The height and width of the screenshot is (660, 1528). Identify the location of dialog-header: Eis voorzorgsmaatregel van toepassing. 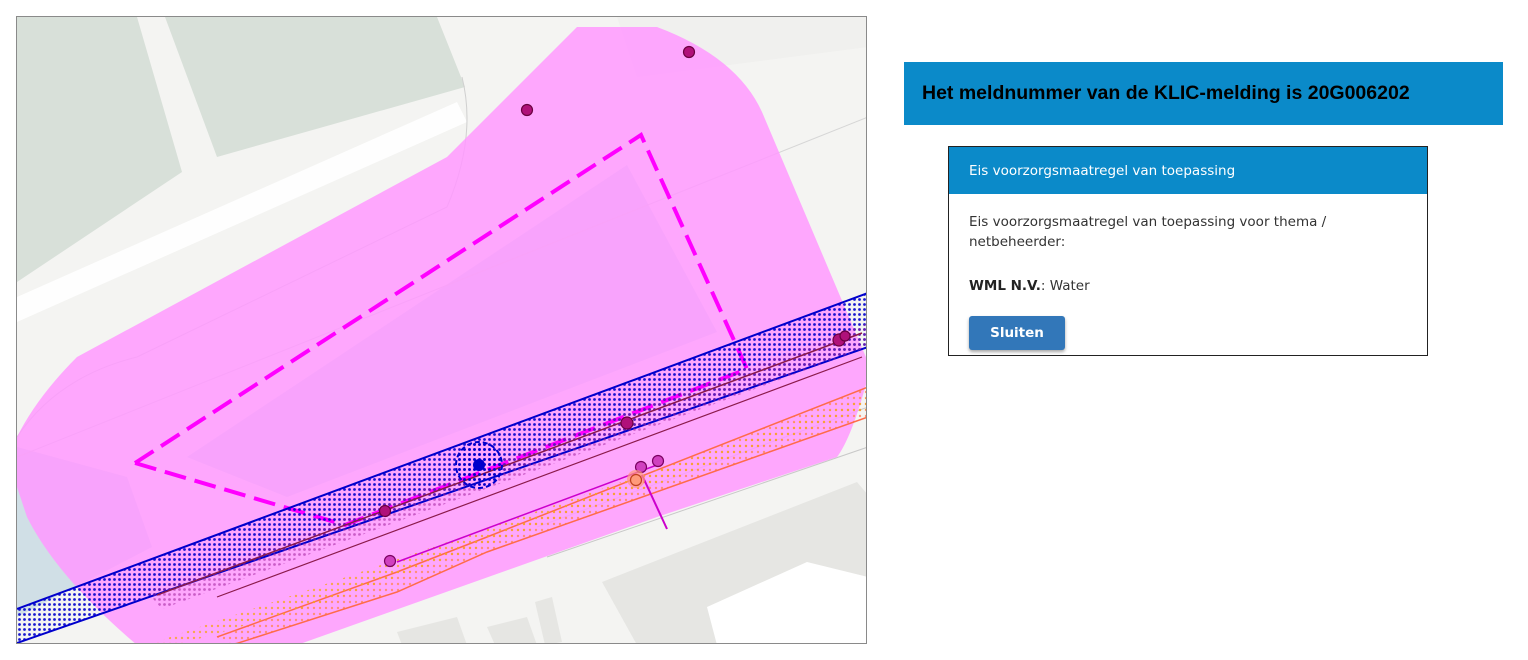
(1188, 170).